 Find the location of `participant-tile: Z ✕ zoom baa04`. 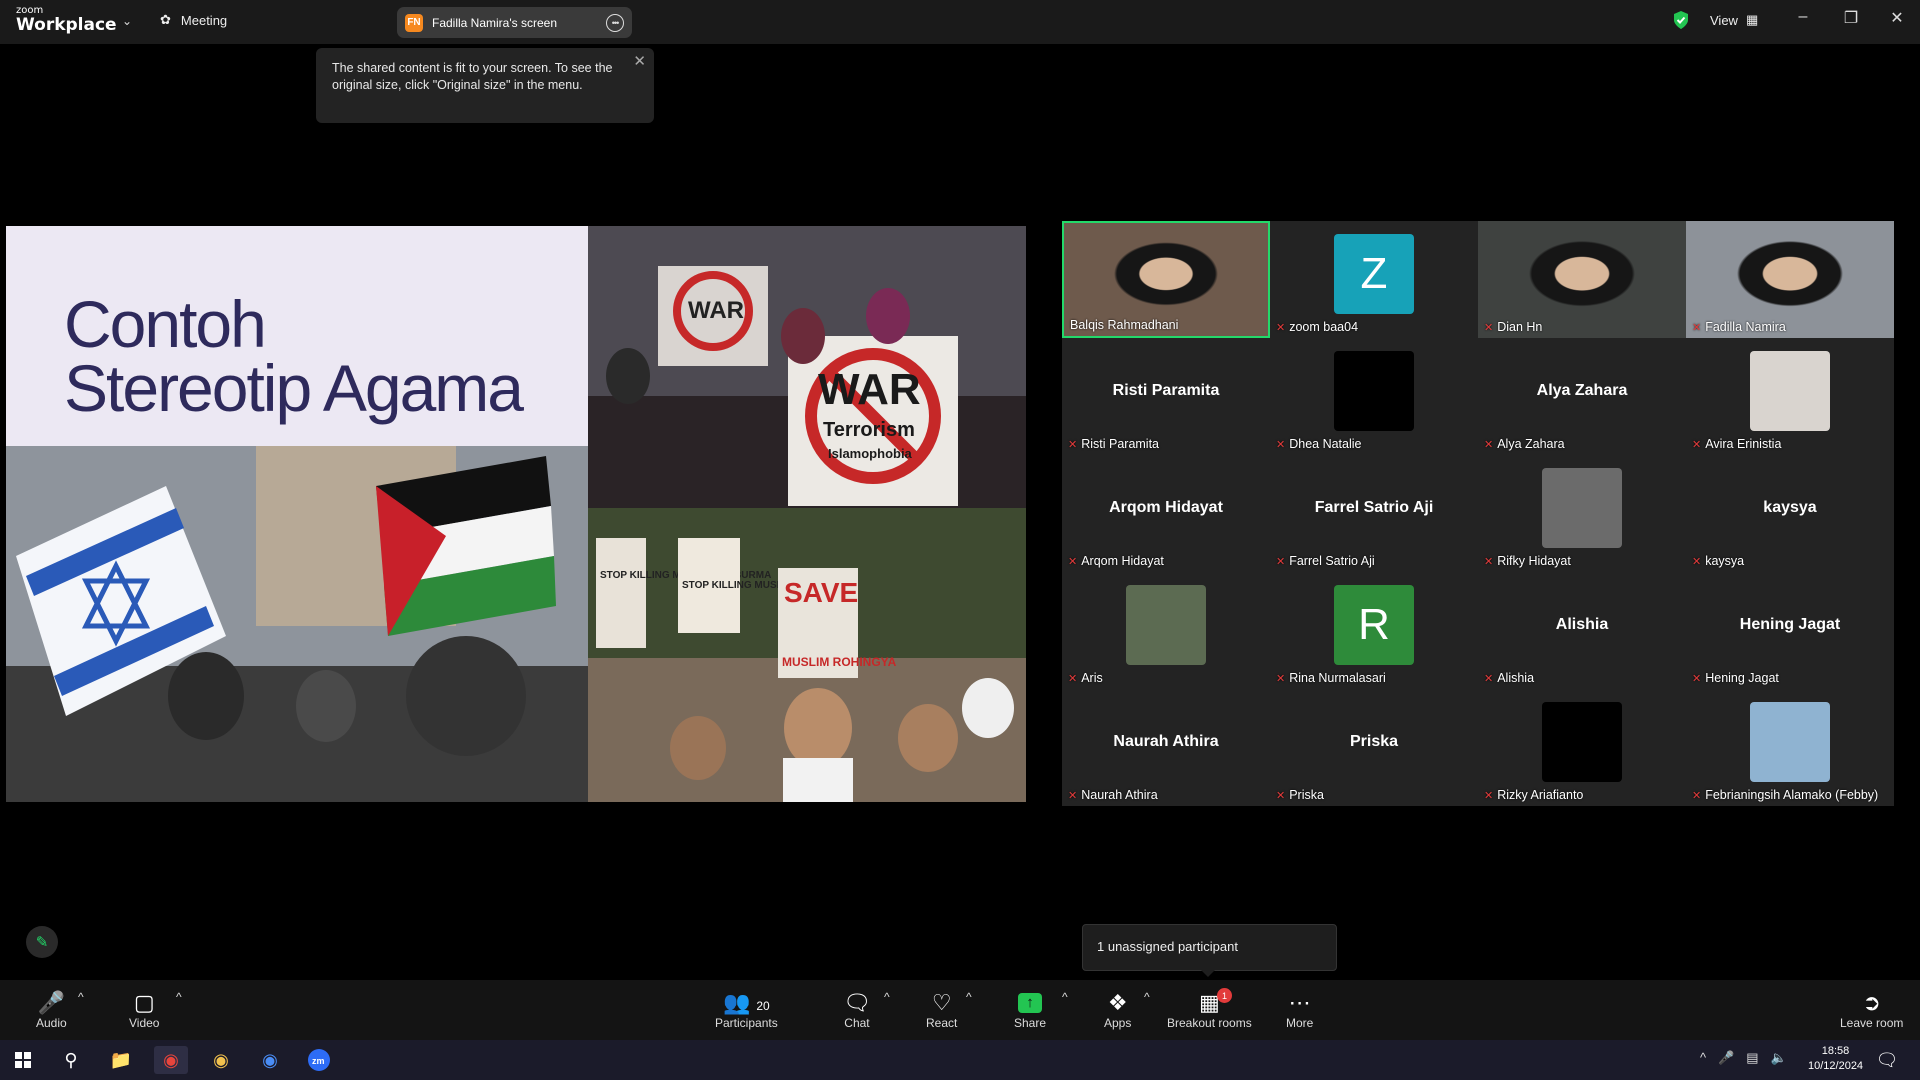

participant-tile: Z ✕ zoom baa04 is located at coordinates (1374, 279).